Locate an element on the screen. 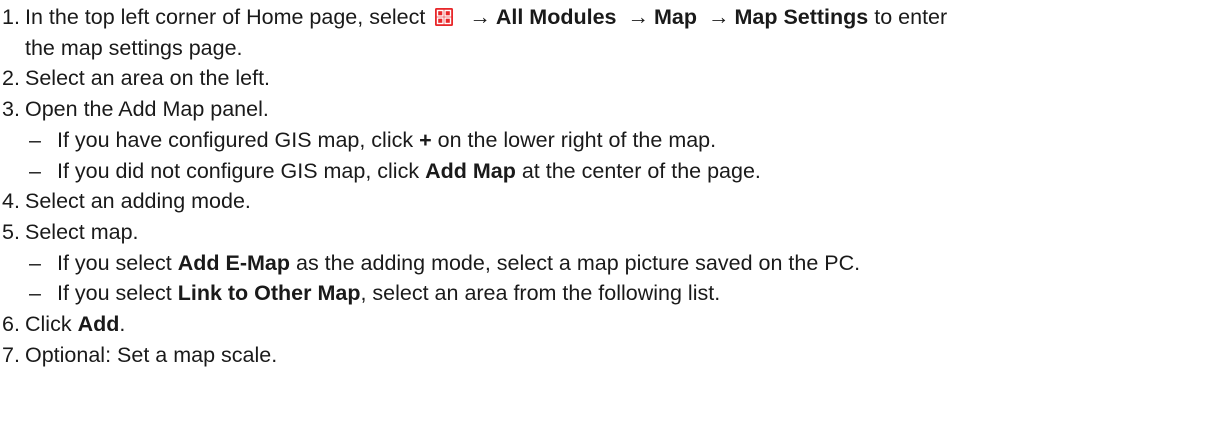 The image size is (1215, 438). sub-text: at the center of the page. is located at coordinates (641, 170).